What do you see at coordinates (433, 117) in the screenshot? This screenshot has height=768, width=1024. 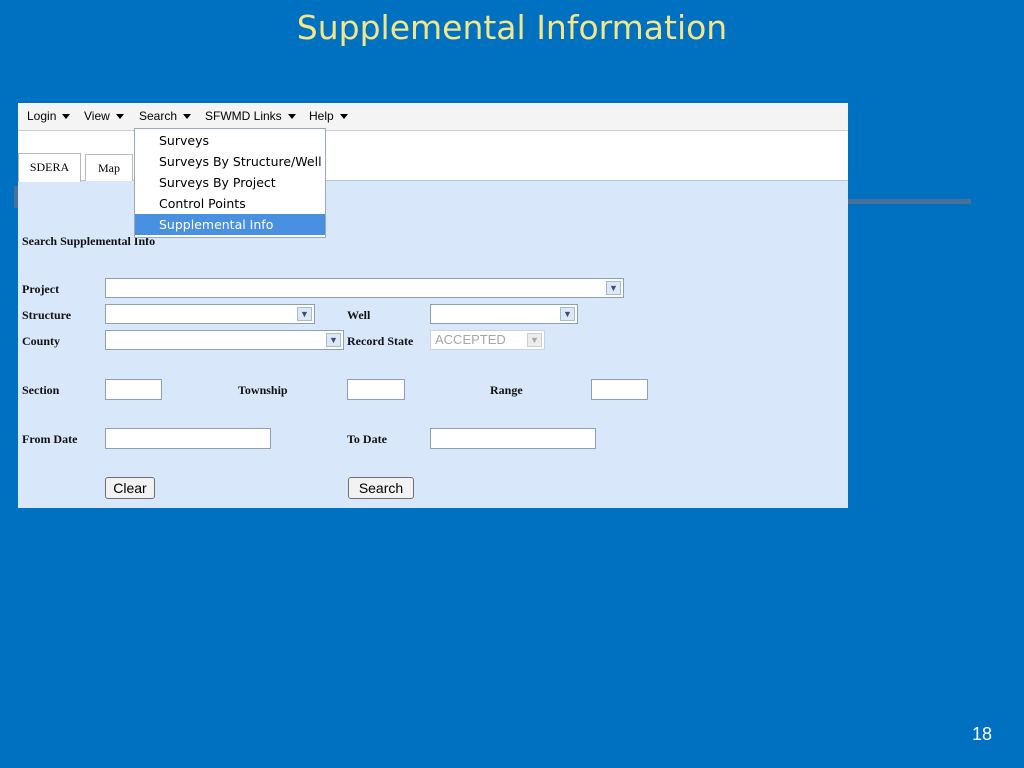 I see `menu-bar: Login View Search SFWMD Links Help` at bounding box center [433, 117].